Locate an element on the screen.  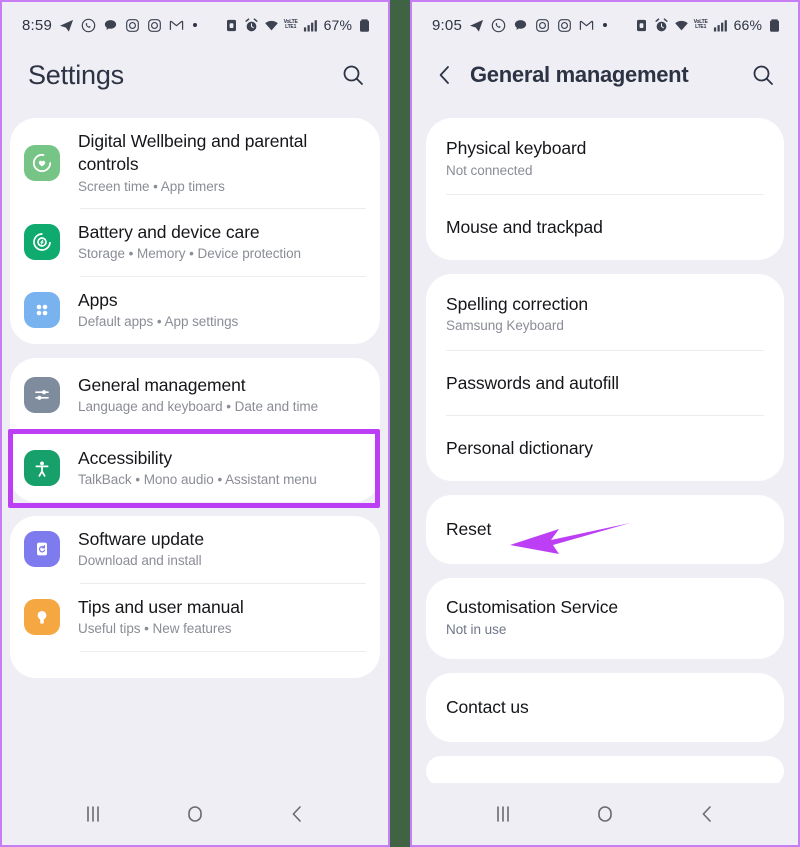
list-item-reset: Reset is located at coordinates (605, 529).